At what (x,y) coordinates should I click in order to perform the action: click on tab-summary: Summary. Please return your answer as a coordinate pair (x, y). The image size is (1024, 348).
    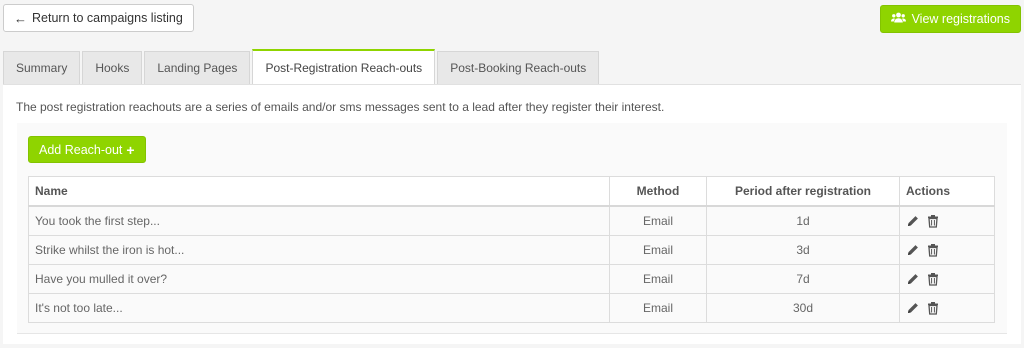
    Looking at the image, I should click on (42, 67).